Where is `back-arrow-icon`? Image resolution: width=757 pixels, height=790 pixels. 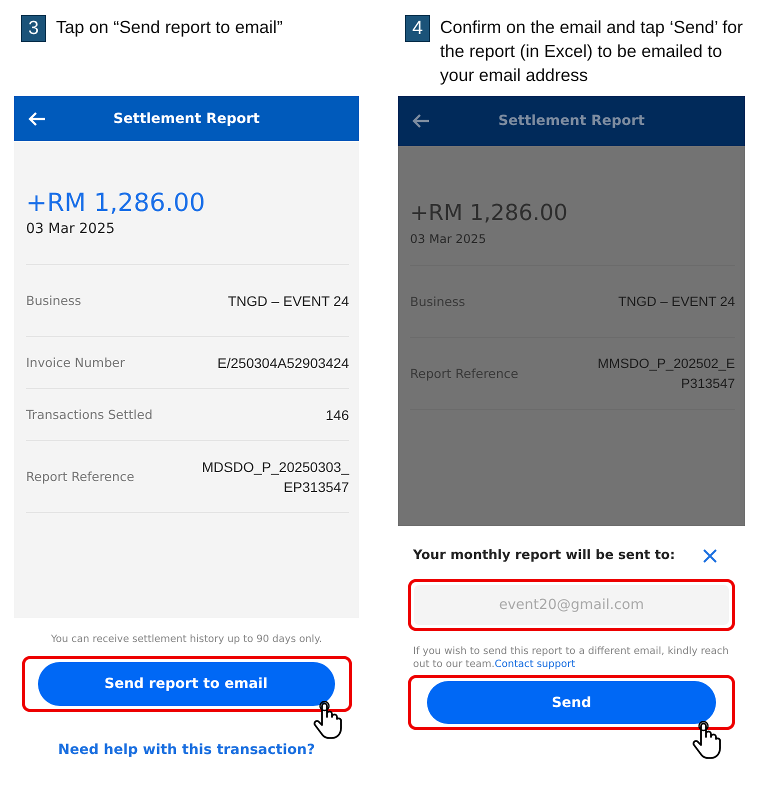 back-arrow-icon is located at coordinates (421, 121).